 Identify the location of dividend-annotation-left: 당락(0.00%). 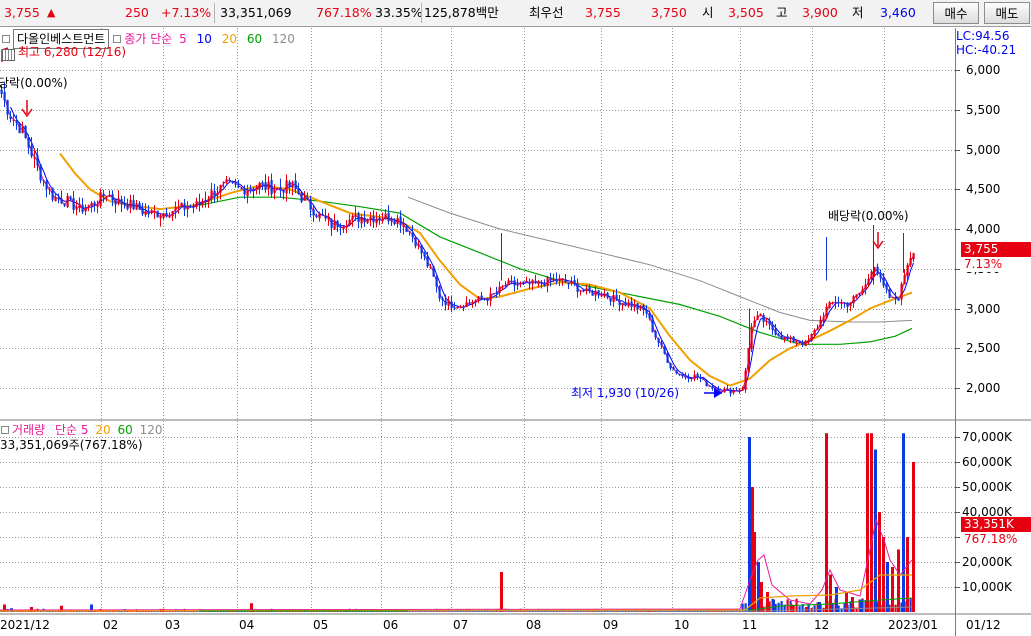
(34, 83).